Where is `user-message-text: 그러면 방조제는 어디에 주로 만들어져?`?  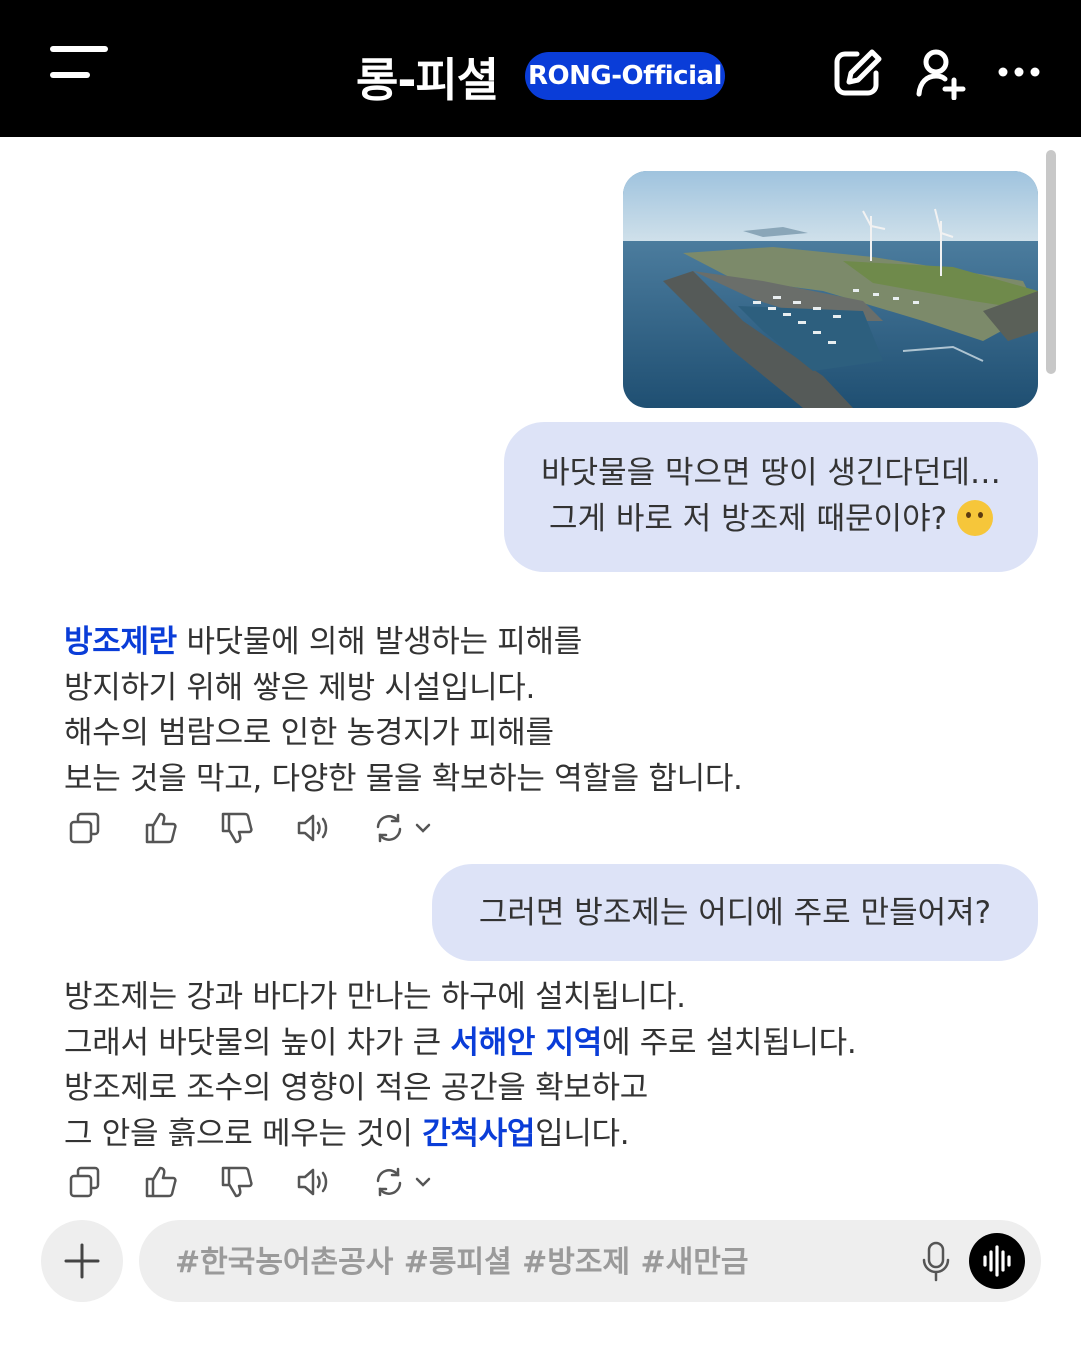
user-message-text: 그러면 방조제는 어디에 주로 만들어져? is located at coordinates (735, 912).